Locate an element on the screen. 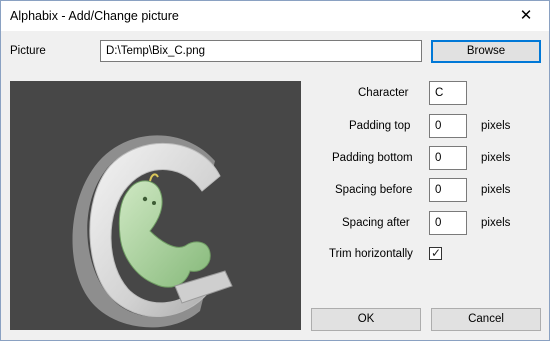 The width and height of the screenshot is (550, 341). character-input is located at coordinates (448, 93).